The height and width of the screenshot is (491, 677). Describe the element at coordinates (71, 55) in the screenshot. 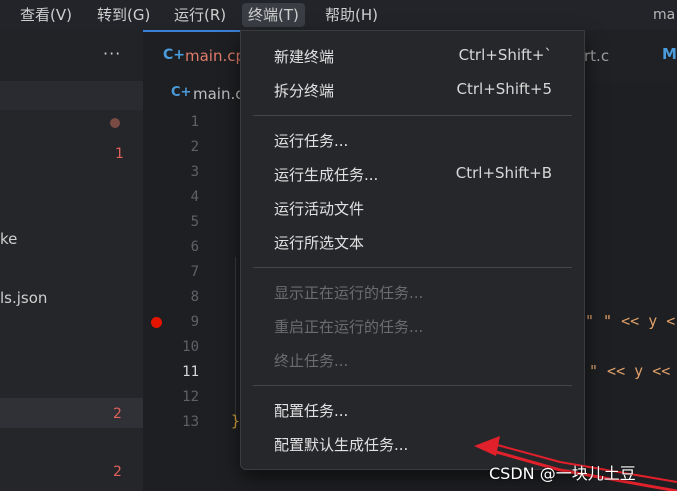

I see `sidebar-header: ···` at that location.